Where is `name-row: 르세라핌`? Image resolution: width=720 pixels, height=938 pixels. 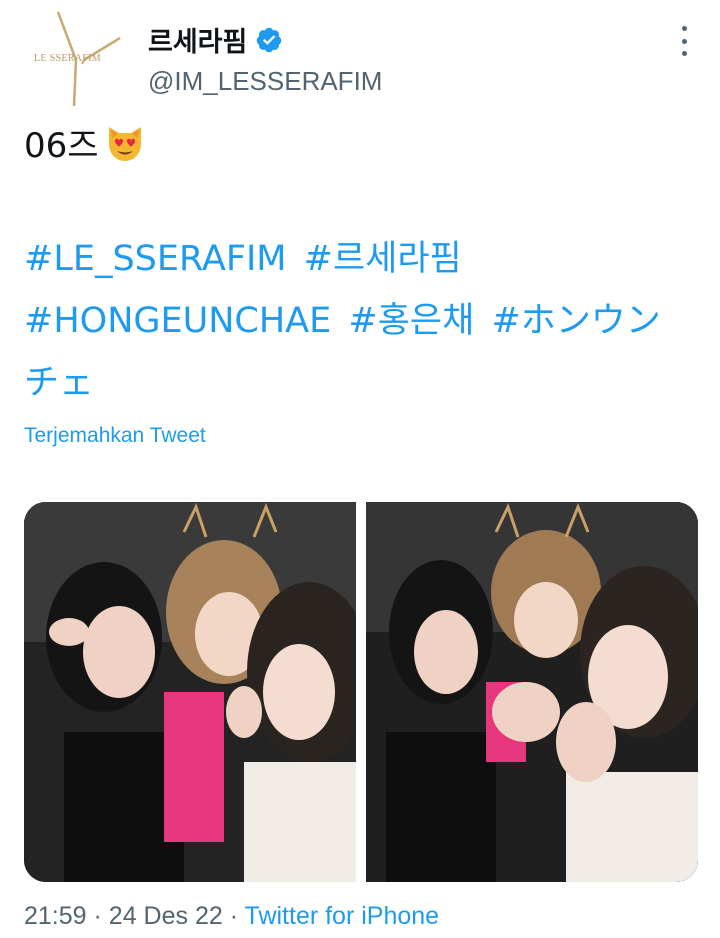
name-row: 르세라핌 is located at coordinates (215, 39).